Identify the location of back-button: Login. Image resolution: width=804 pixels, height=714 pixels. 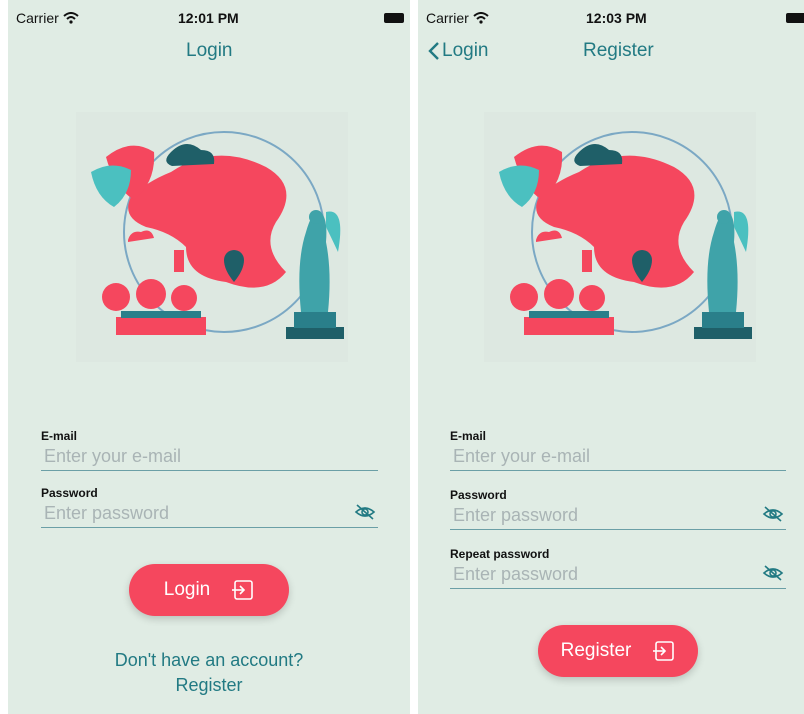
(458, 51).